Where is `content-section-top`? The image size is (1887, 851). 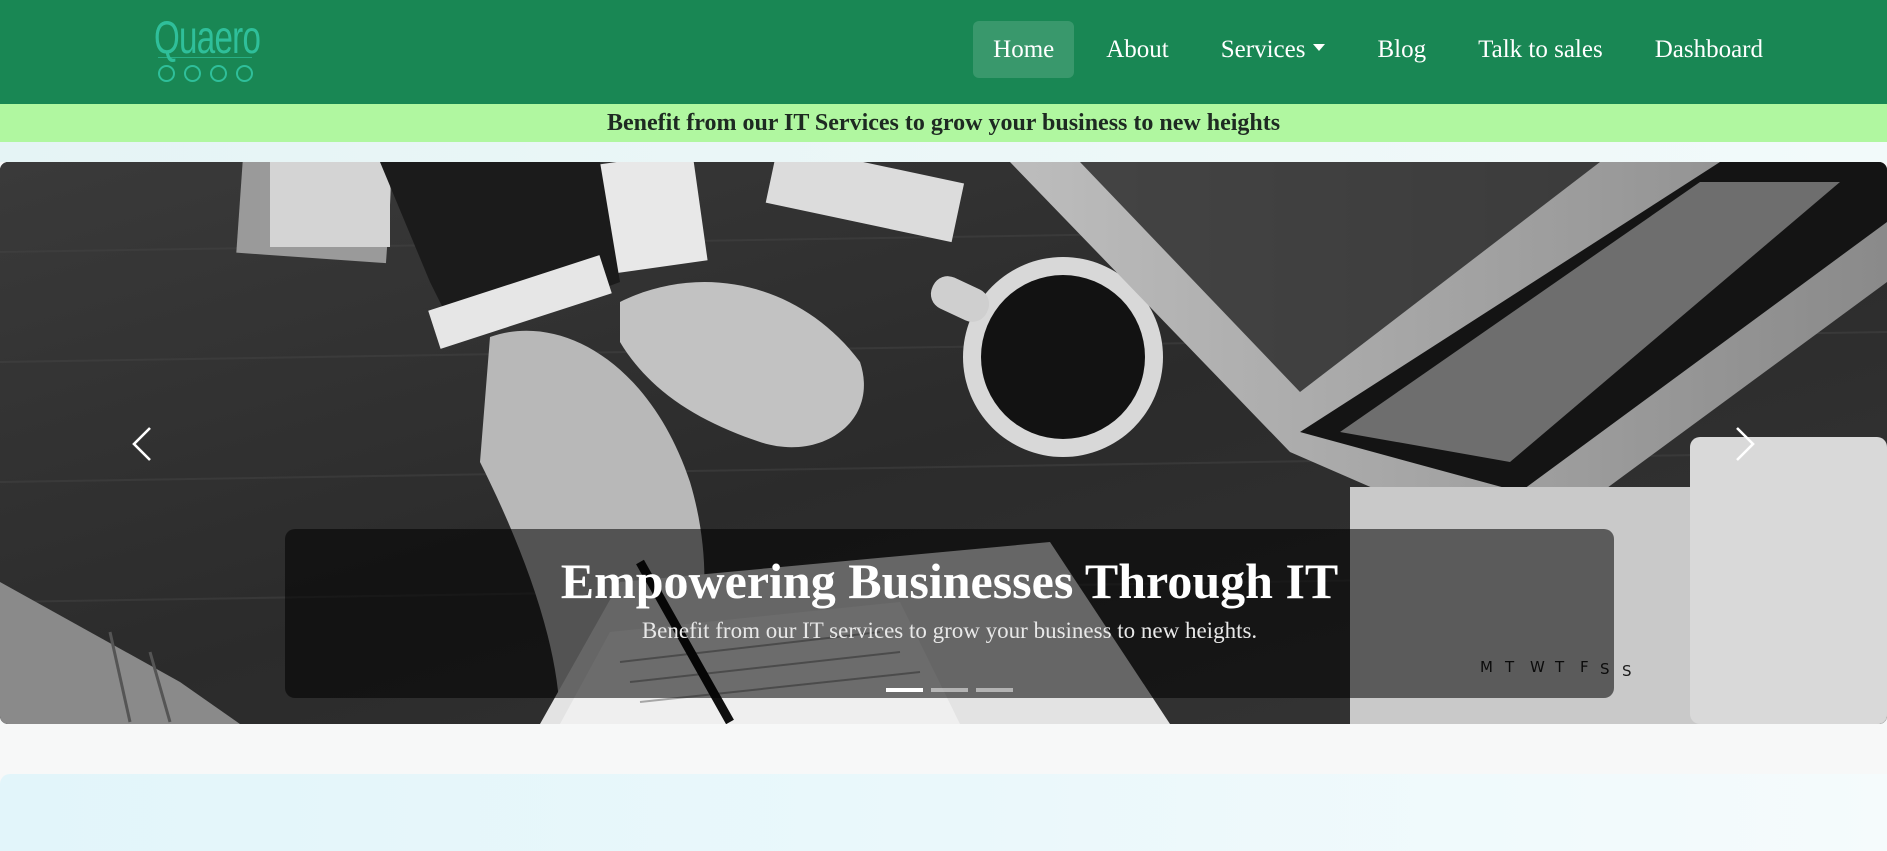
content-section-top is located at coordinates (943, 812).